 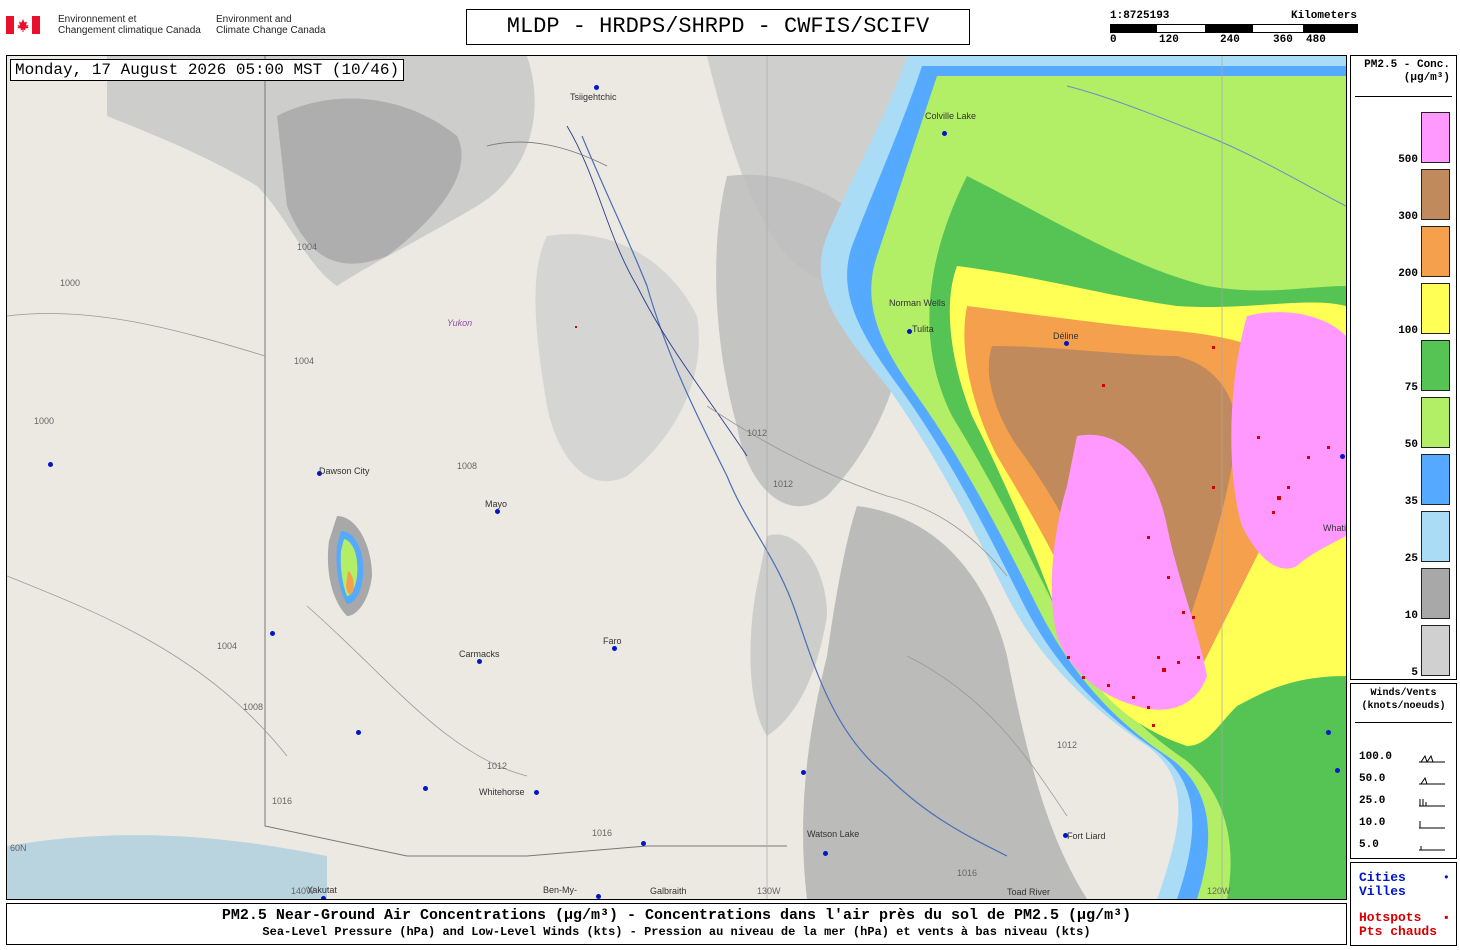 I want to click on wind-barb-100-icon, so click(x=1432, y=758).